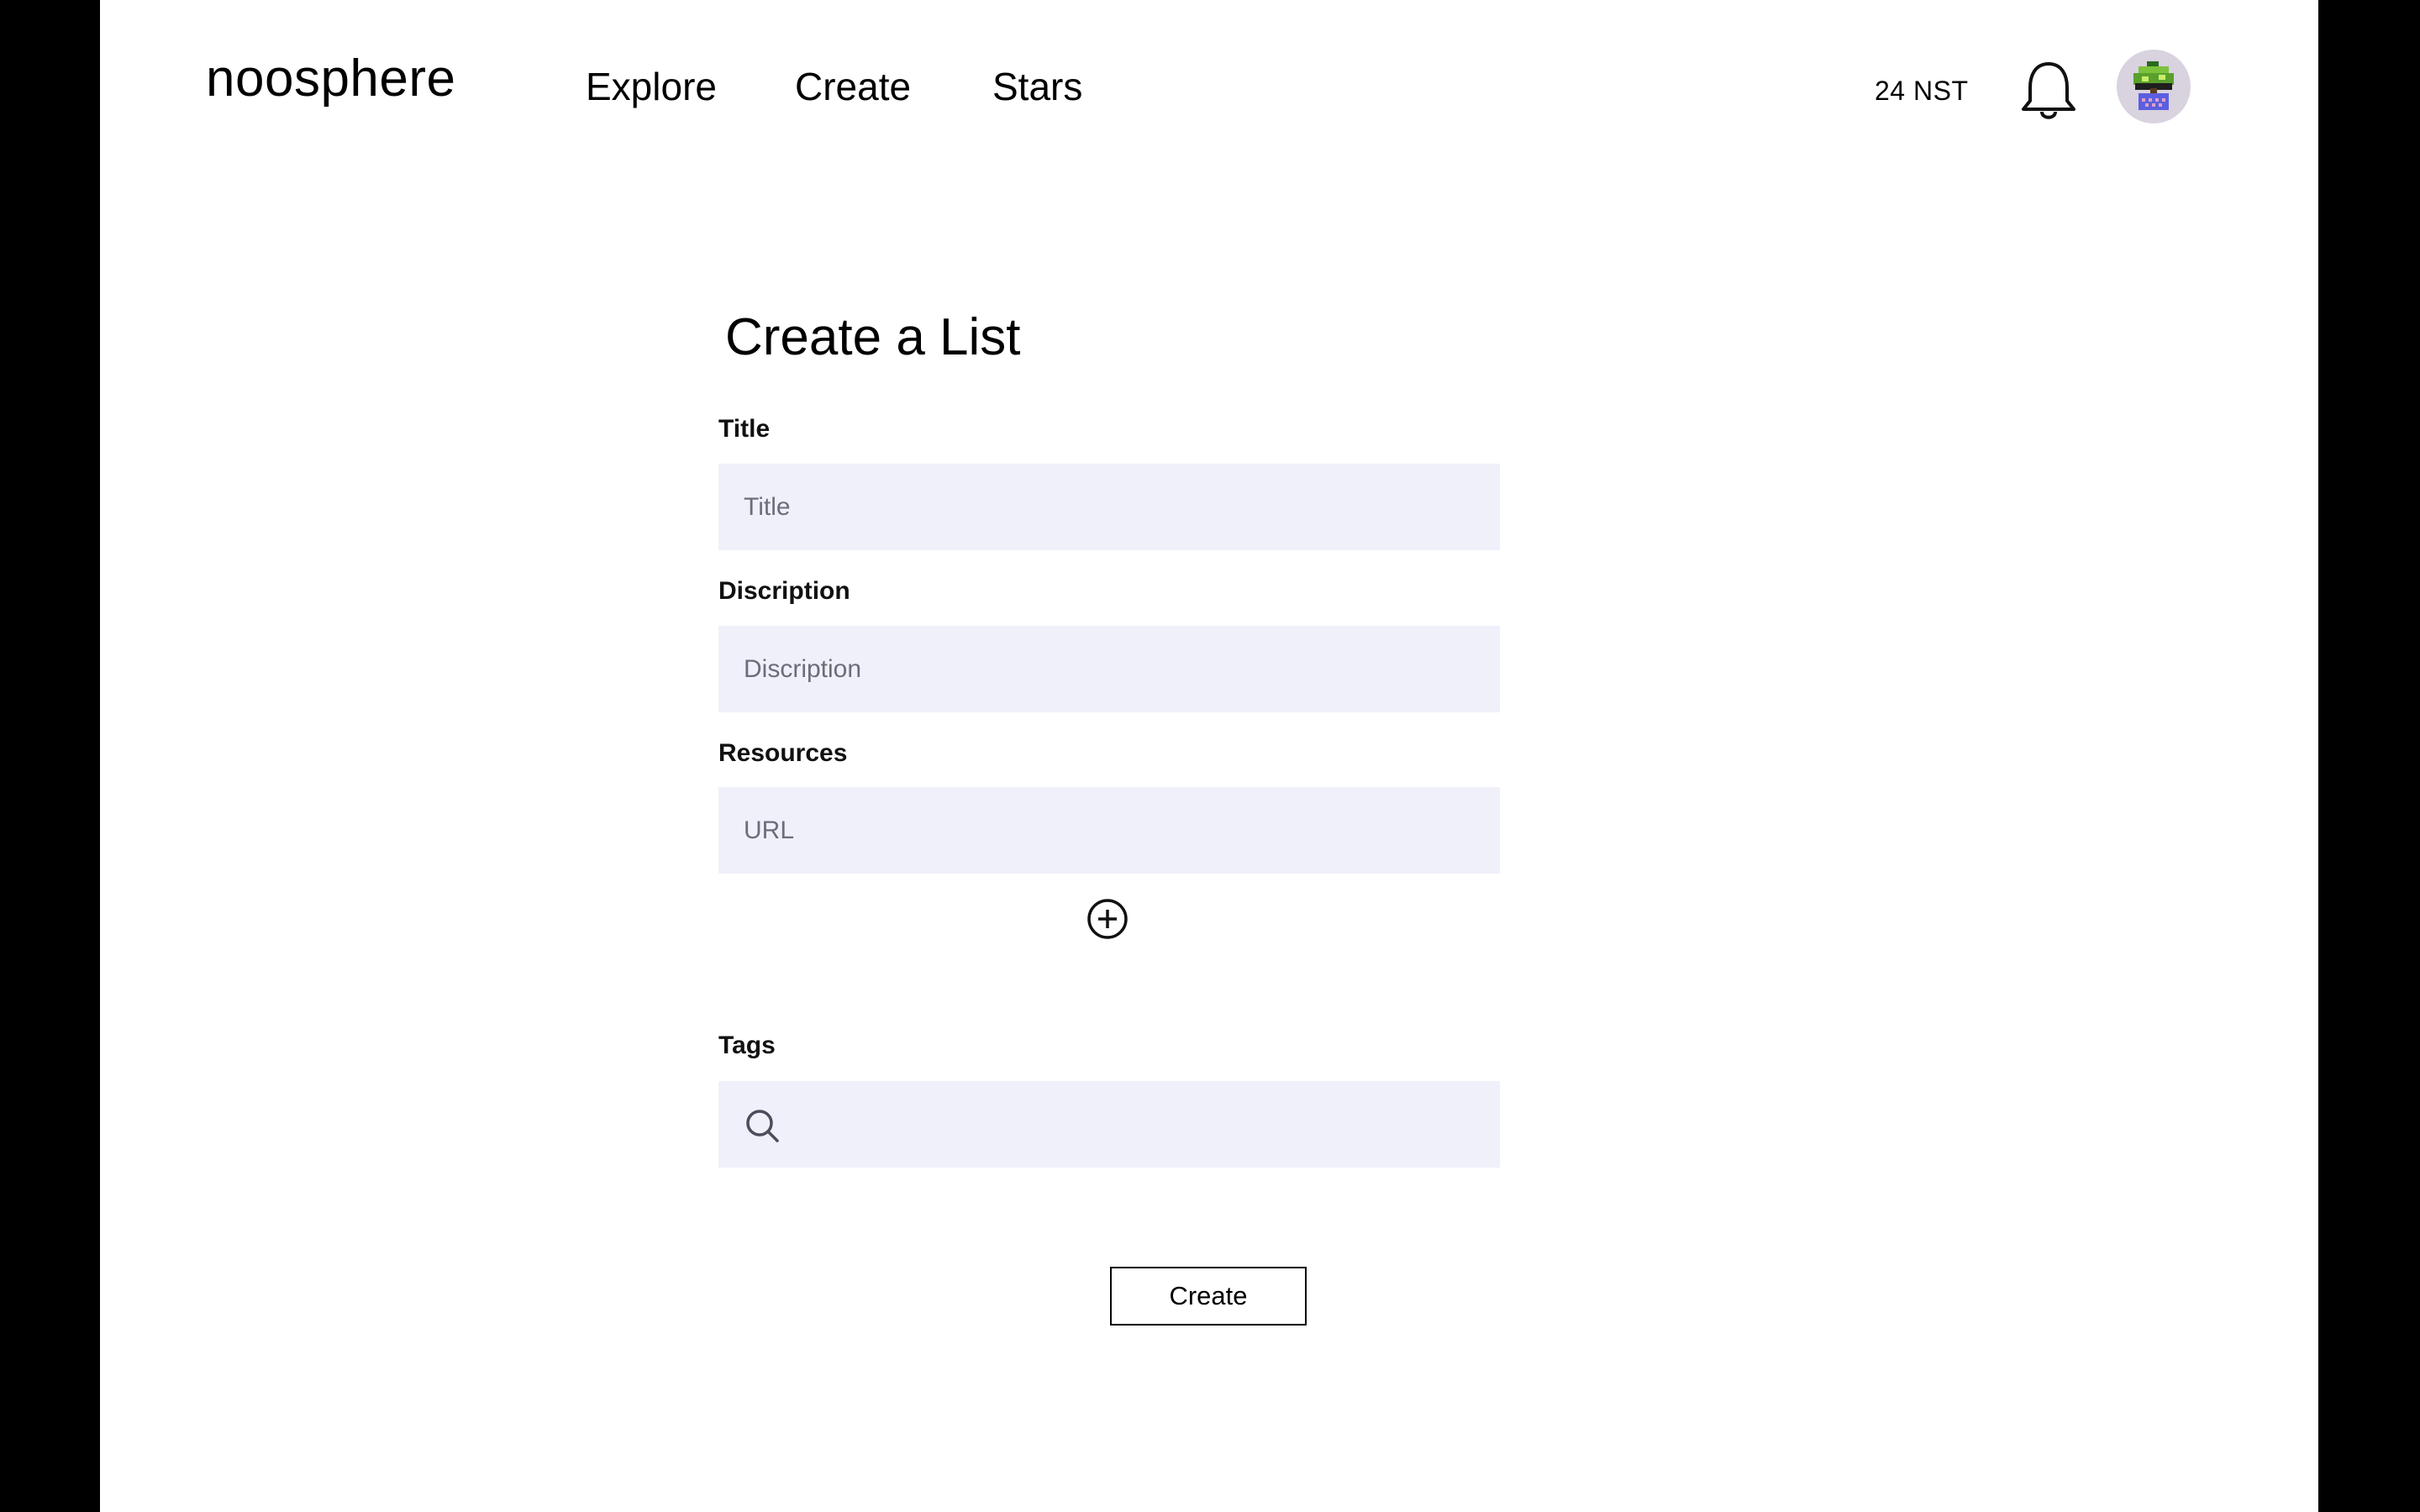 The image size is (2420, 1512). Describe the element at coordinates (784, 591) in the screenshot. I see `description-label: Discription` at that location.